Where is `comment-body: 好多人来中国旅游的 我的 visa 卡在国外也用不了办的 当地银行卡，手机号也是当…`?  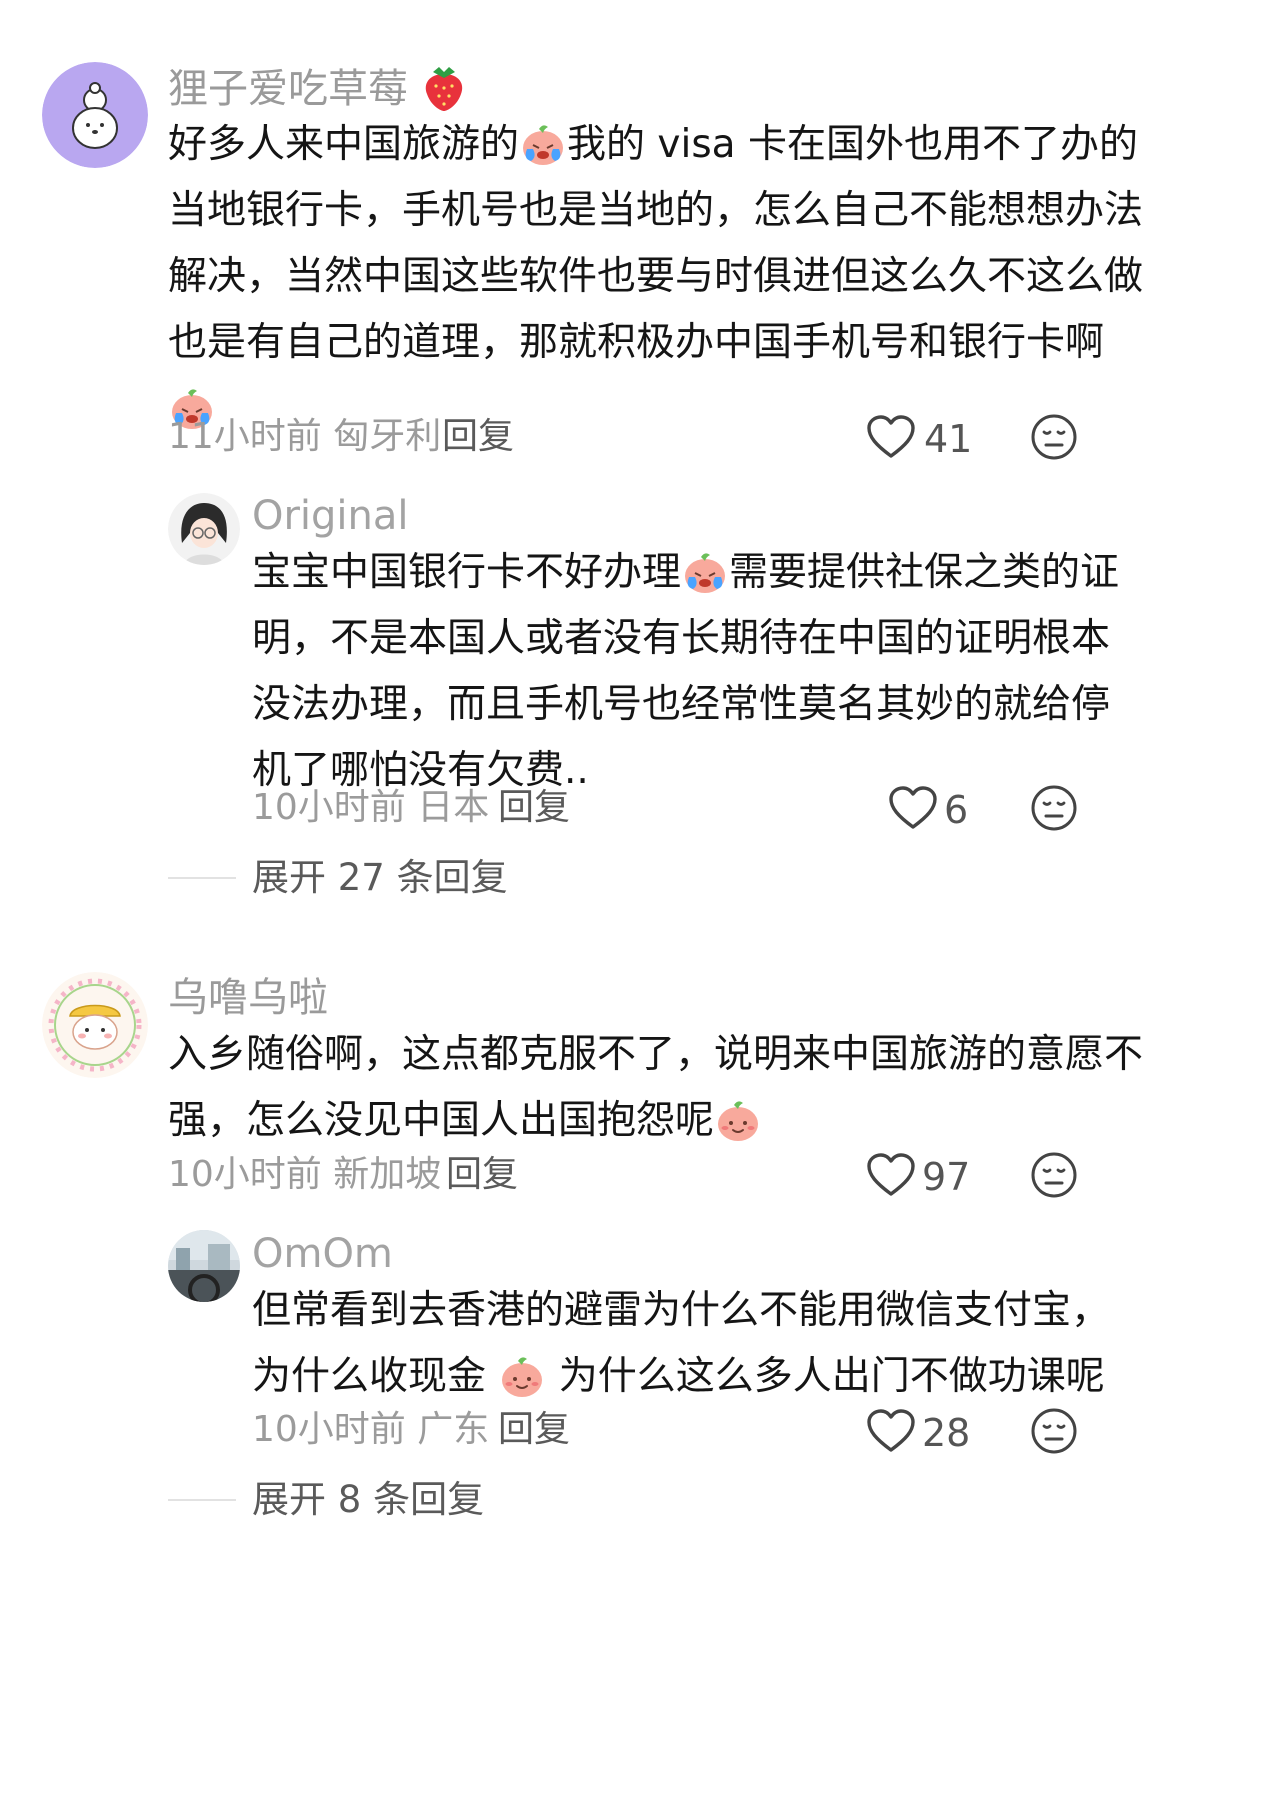
comment-body: 好多人来中国旅游的 我的 visa 卡在国外也用不了办的 当地银行卡，手机号也是当… is located at coordinates (655, 277).